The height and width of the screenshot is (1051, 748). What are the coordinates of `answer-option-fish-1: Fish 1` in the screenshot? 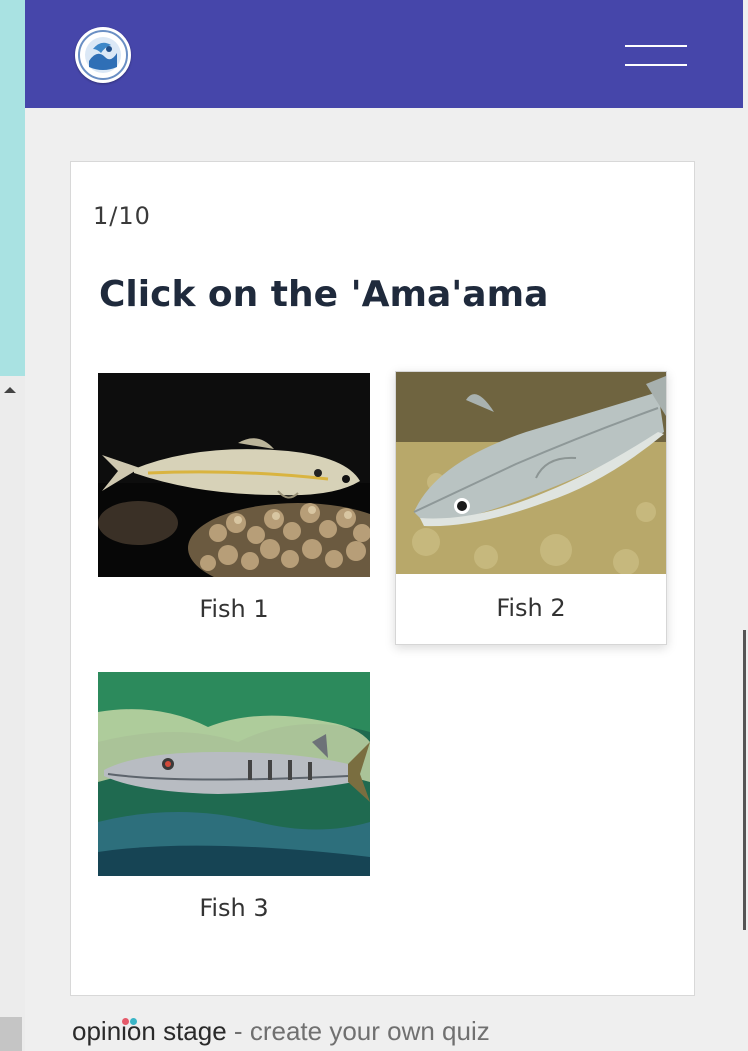 It's located at (234, 510).